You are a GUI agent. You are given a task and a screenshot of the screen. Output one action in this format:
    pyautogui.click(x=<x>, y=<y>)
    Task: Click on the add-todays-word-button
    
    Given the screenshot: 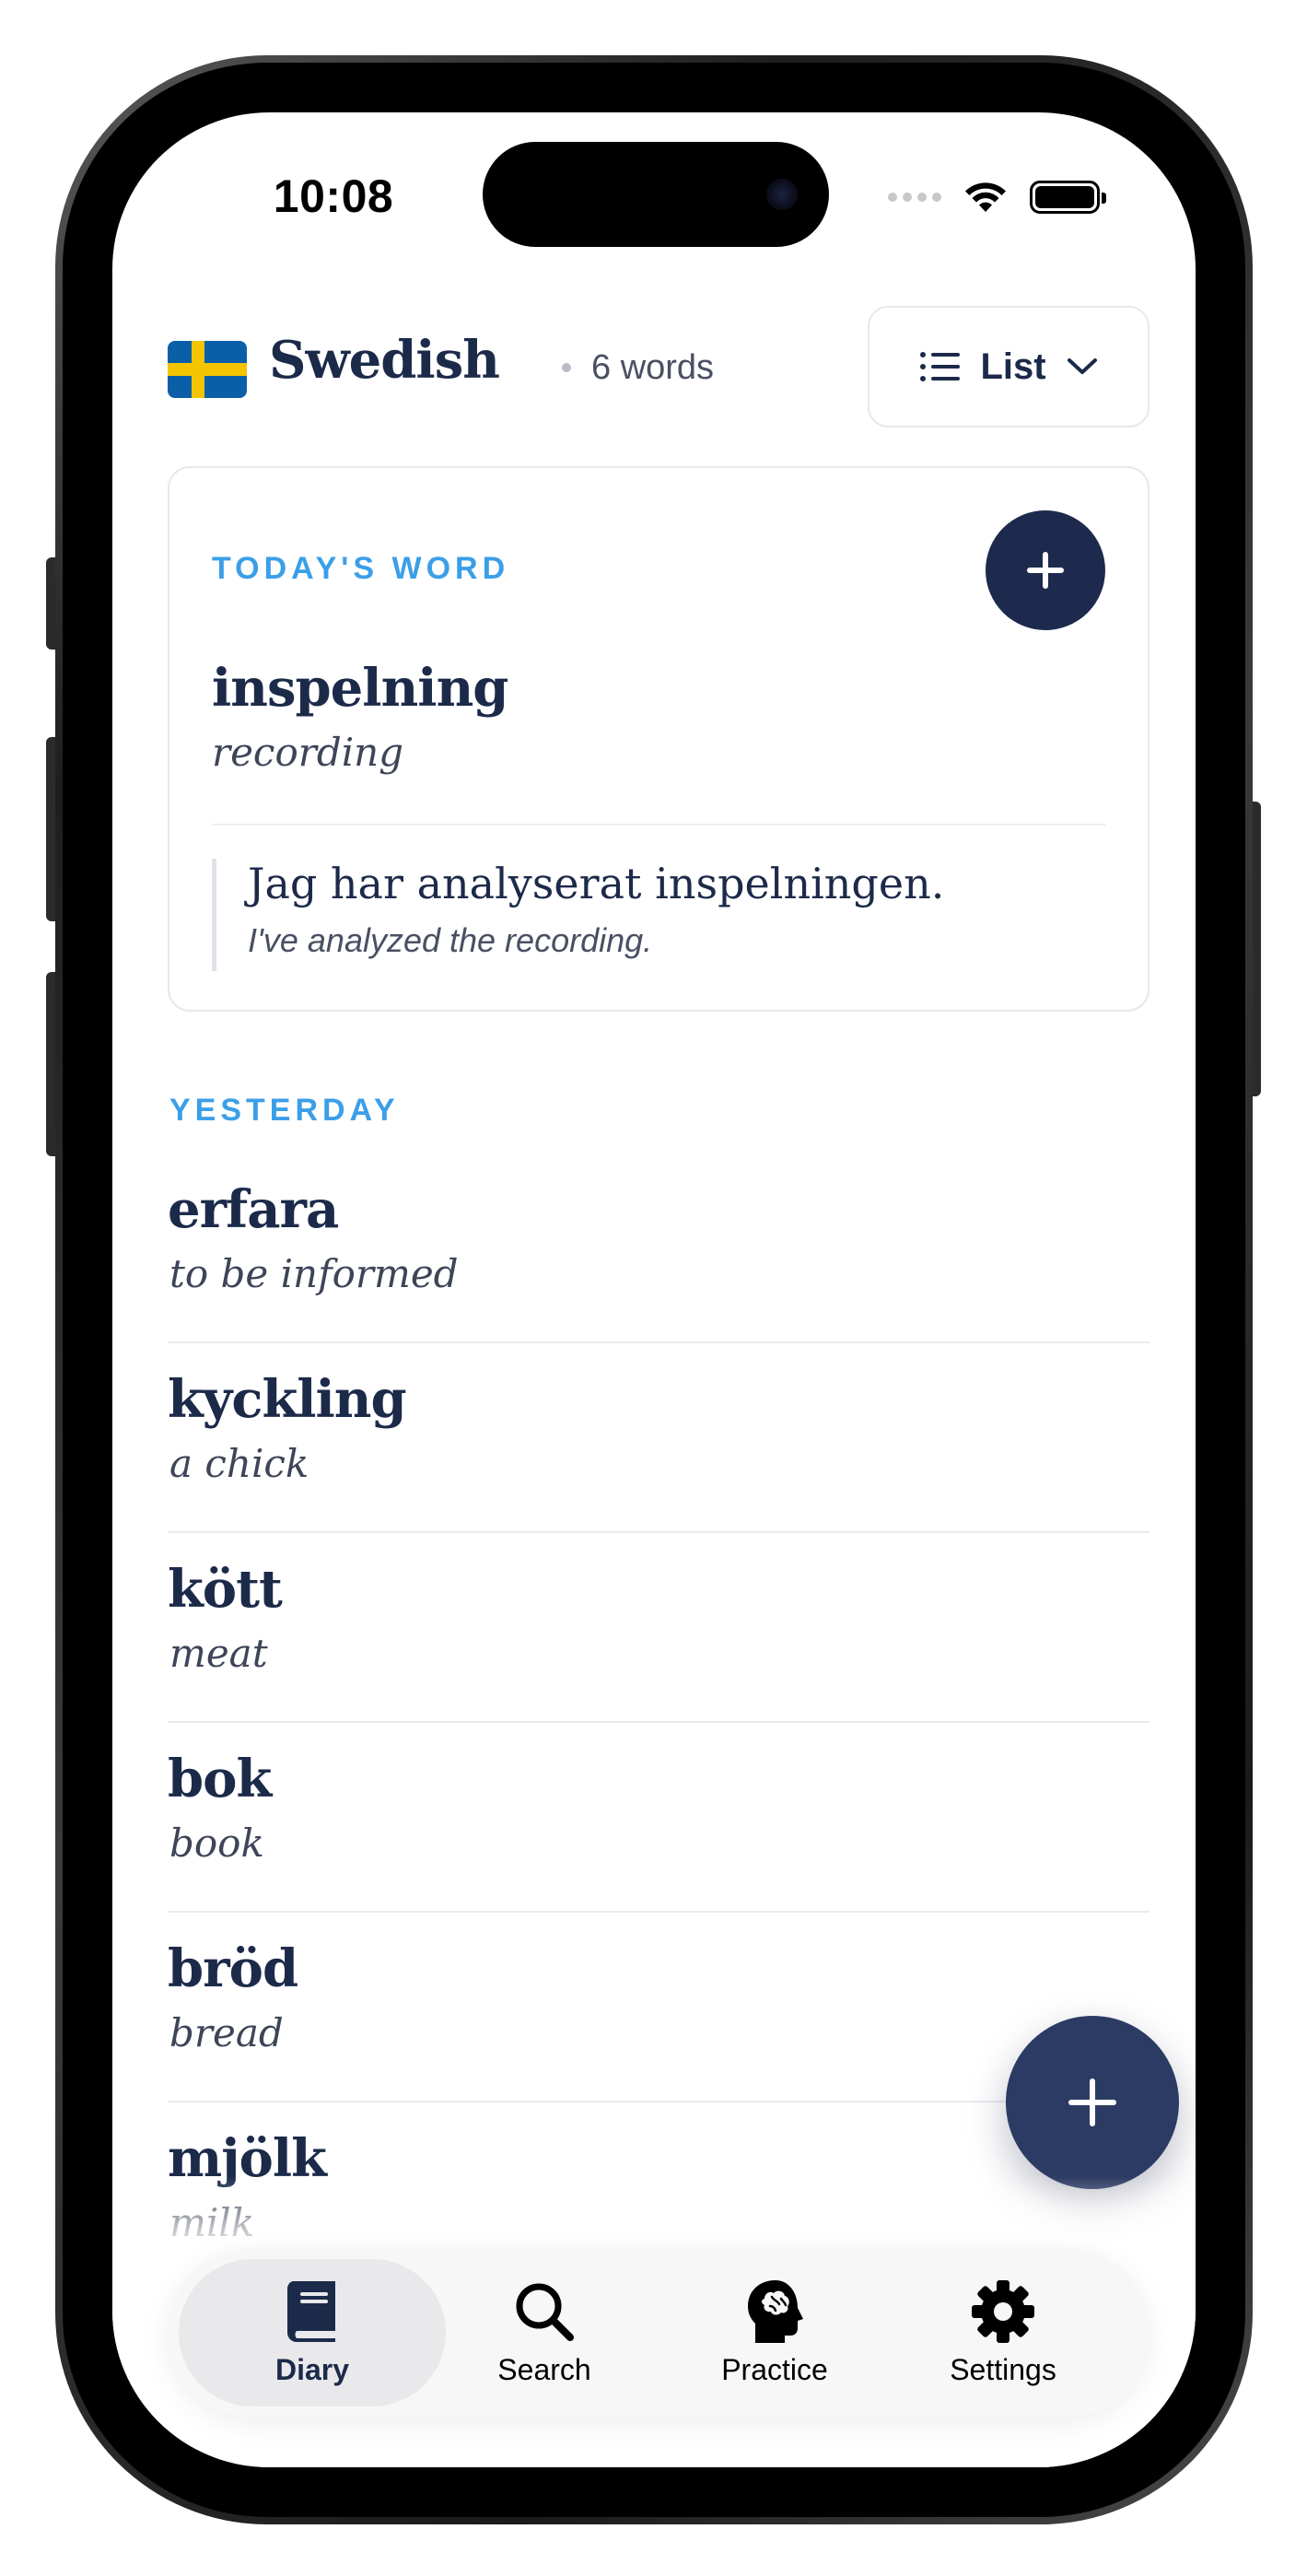 What is the action you would take?
    pyautogui.click(x=1045, y=570)
    